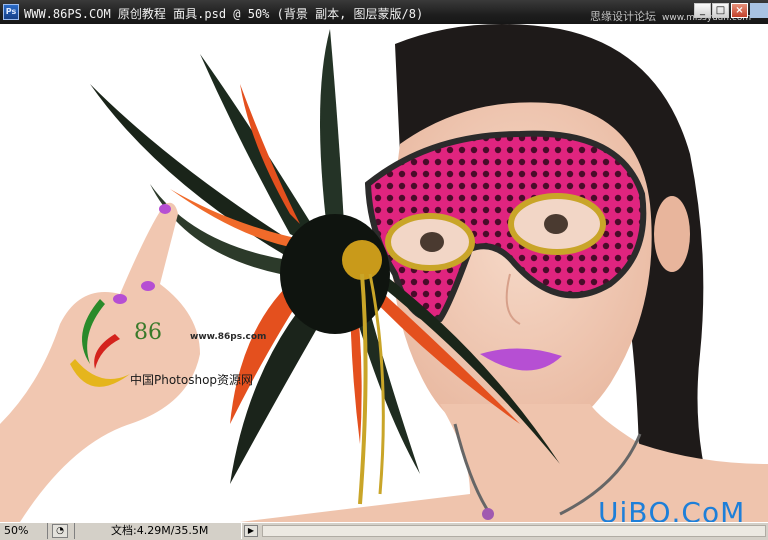 The image size is (768, 540). Describe the element at coordinates (432, 242) in the screenshot. I see `left-eye` at that location.